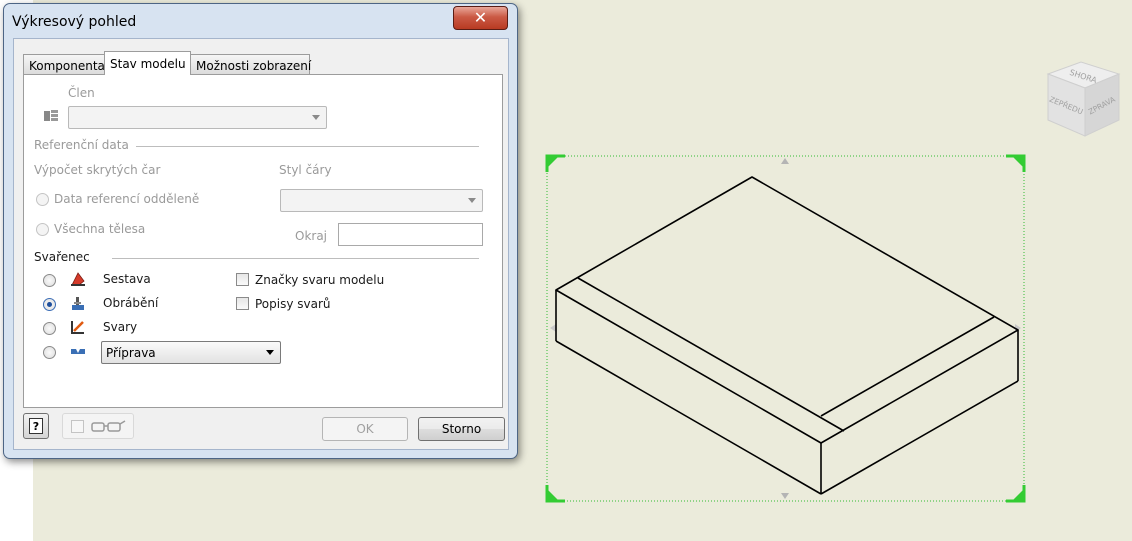 This screenshot has height=541, width=1132. I want to click on line-style-label: Styl čáry, so click(305, 170).